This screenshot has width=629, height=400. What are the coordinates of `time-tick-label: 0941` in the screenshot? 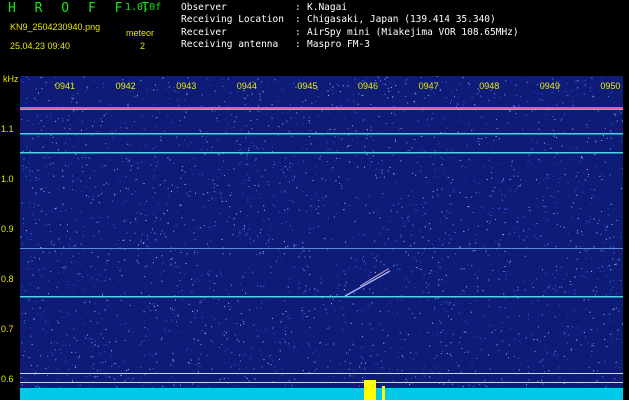 It's located at (65, 86).